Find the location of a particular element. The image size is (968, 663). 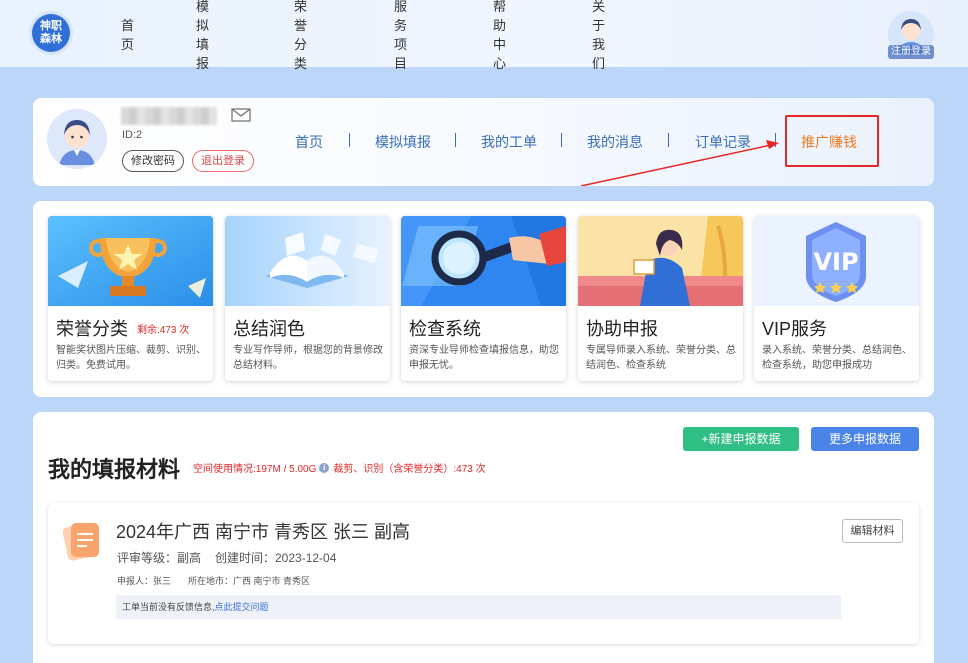

logo-text: 神职森林 is located at coordinates (51, 32).